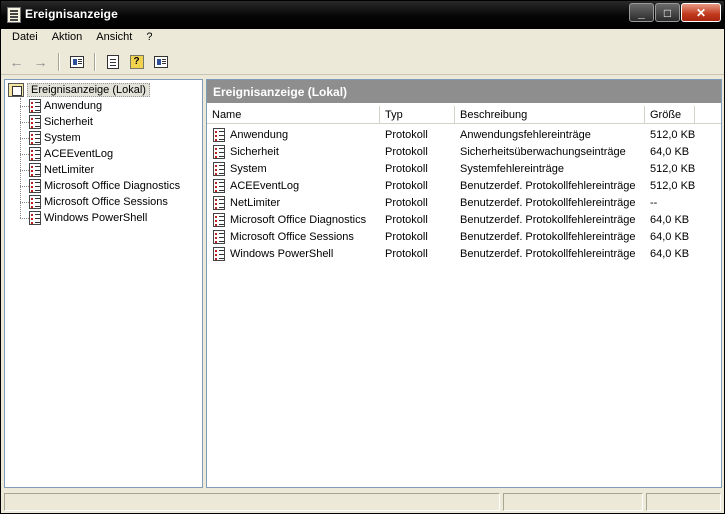  I want to click on help-button: ?, so click(136, 62).